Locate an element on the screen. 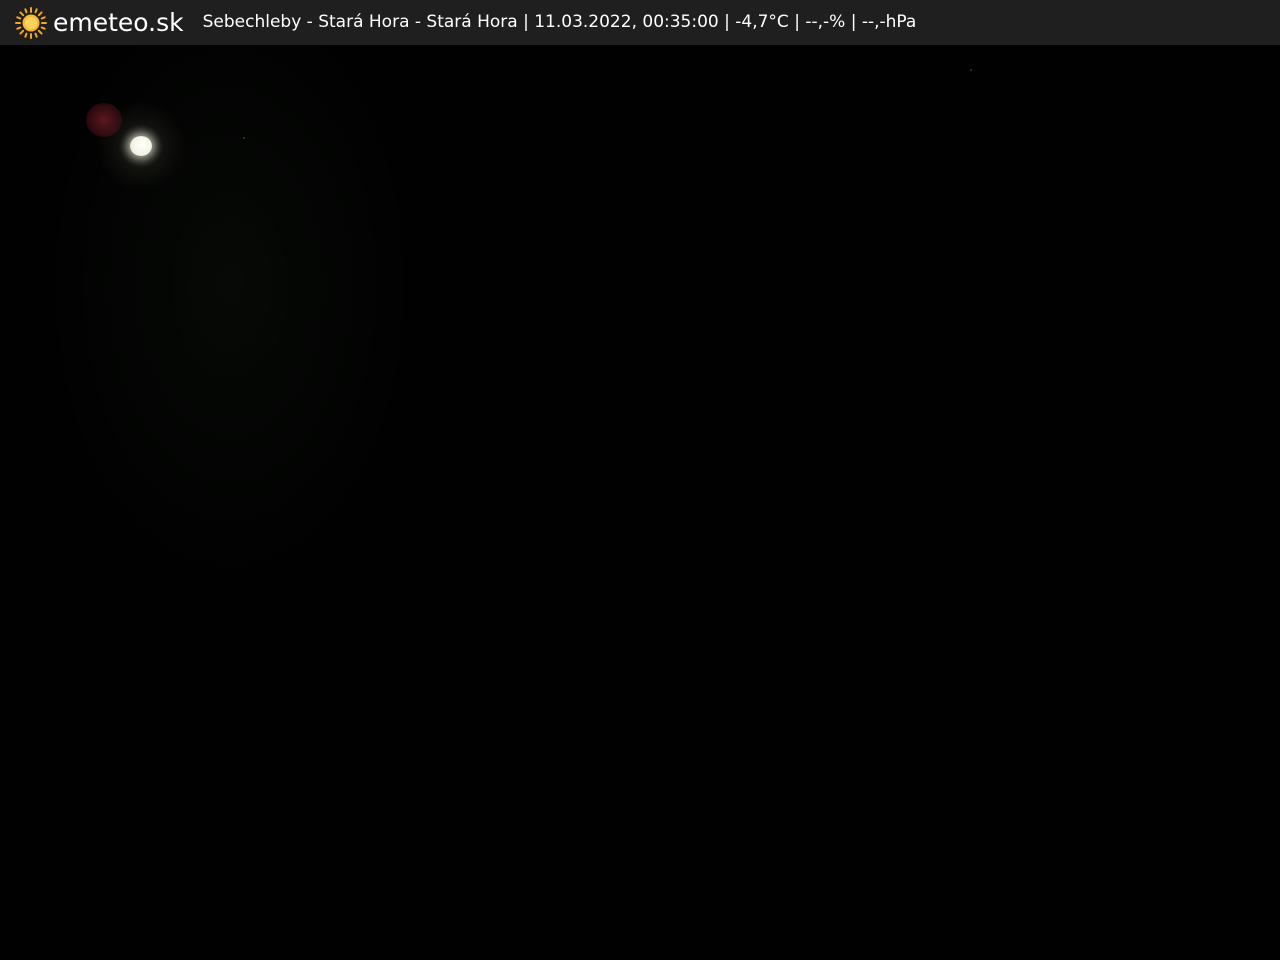  lens-flare is located at coordinates (104, 120).